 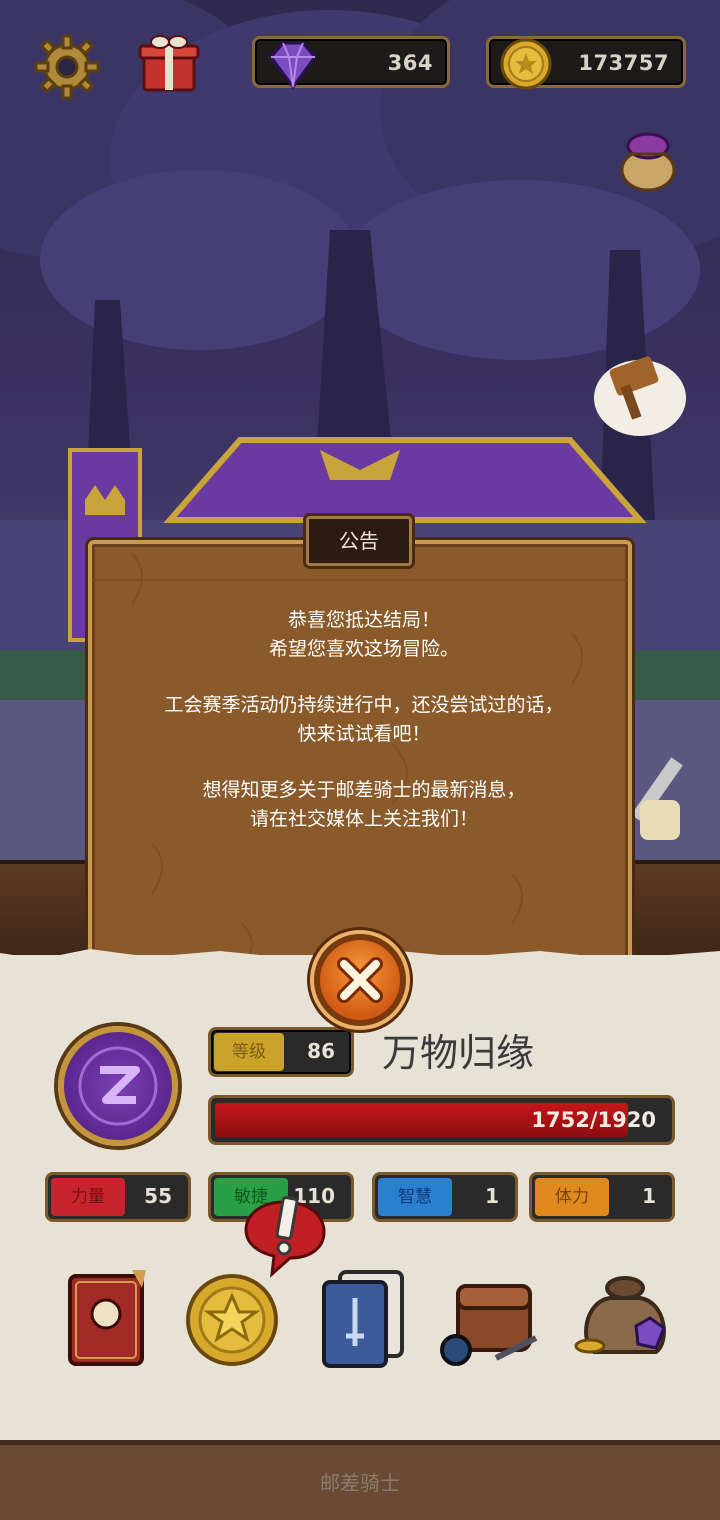 I want to click on dialog-title: 公告, so click(x=359, y=541).